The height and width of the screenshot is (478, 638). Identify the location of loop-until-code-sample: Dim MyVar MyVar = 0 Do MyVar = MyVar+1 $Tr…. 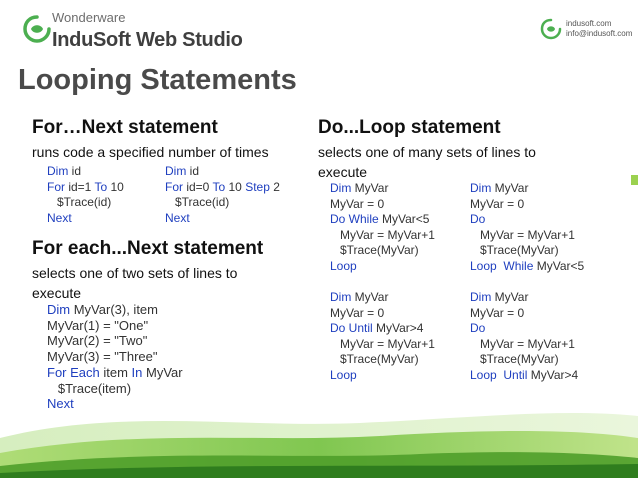
(524, 336).